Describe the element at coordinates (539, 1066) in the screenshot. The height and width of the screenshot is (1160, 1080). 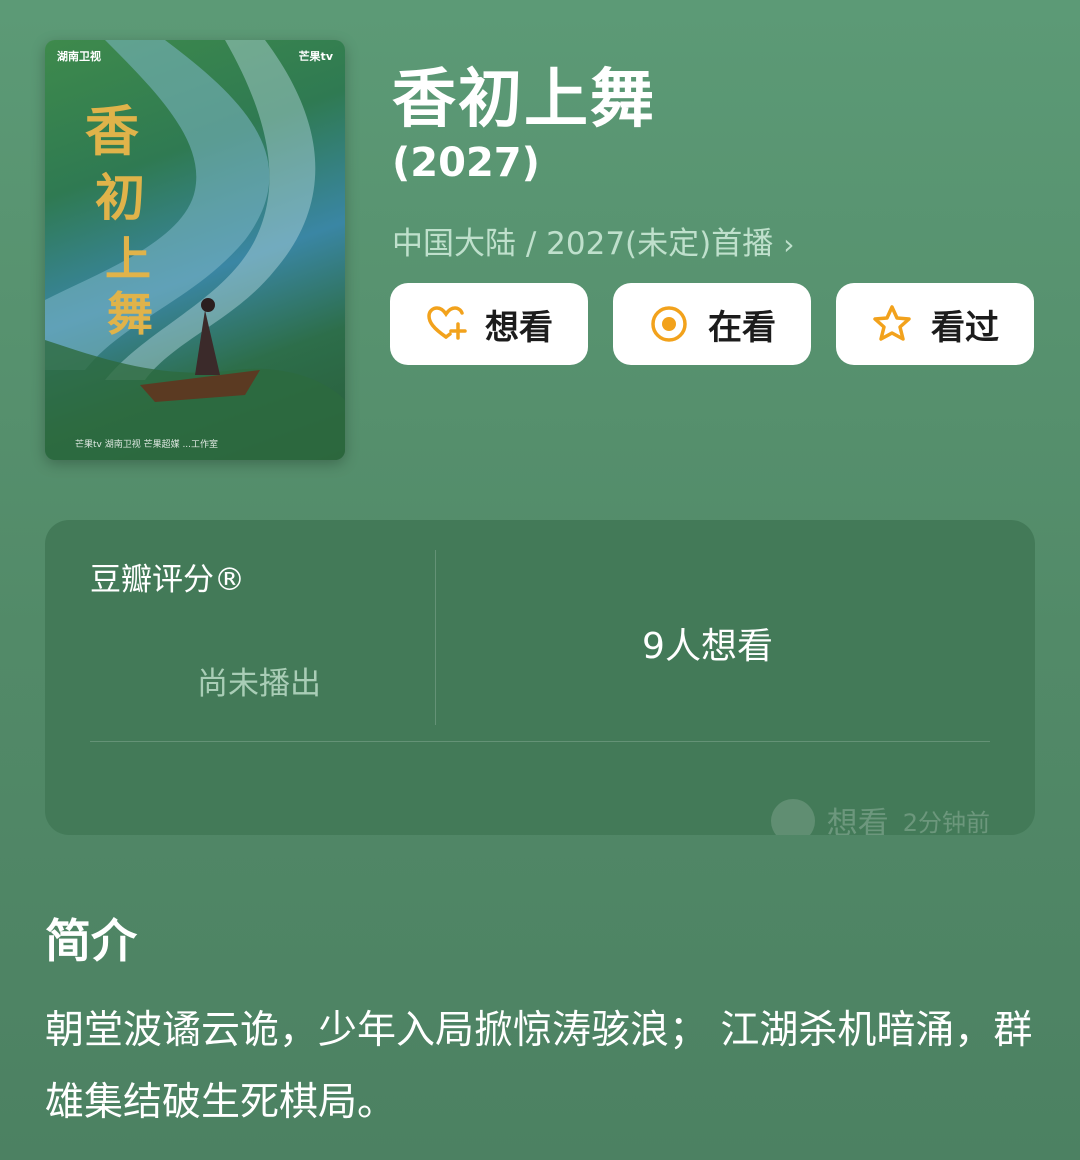
I see `intro-text: 朝堂波谲云诡，少年入局掀惊涛骇浪； 江湖杀机暗涌，群雄集结破生死棋局。` at that location.